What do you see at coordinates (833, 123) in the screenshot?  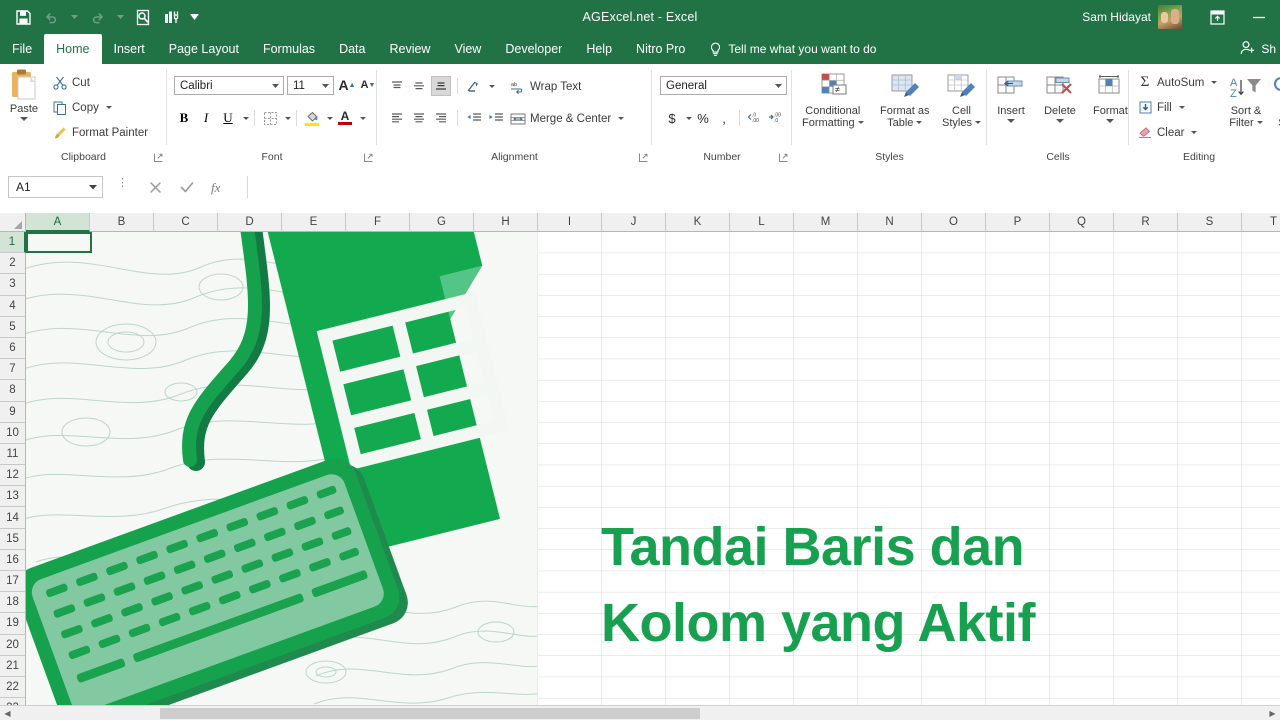 I see `conditional-formatting-label-2: Formatting` at bounding box center [833, 123].